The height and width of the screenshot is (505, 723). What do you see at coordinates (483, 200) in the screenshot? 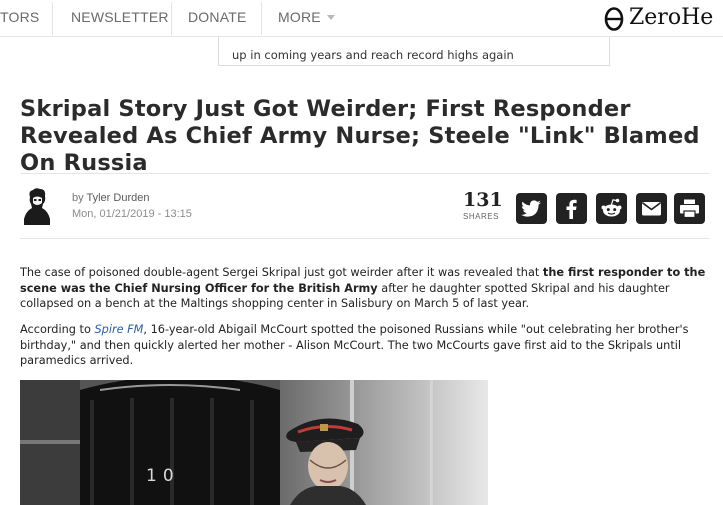
I see `shares-count: 131` at bounding box center [483, 200].